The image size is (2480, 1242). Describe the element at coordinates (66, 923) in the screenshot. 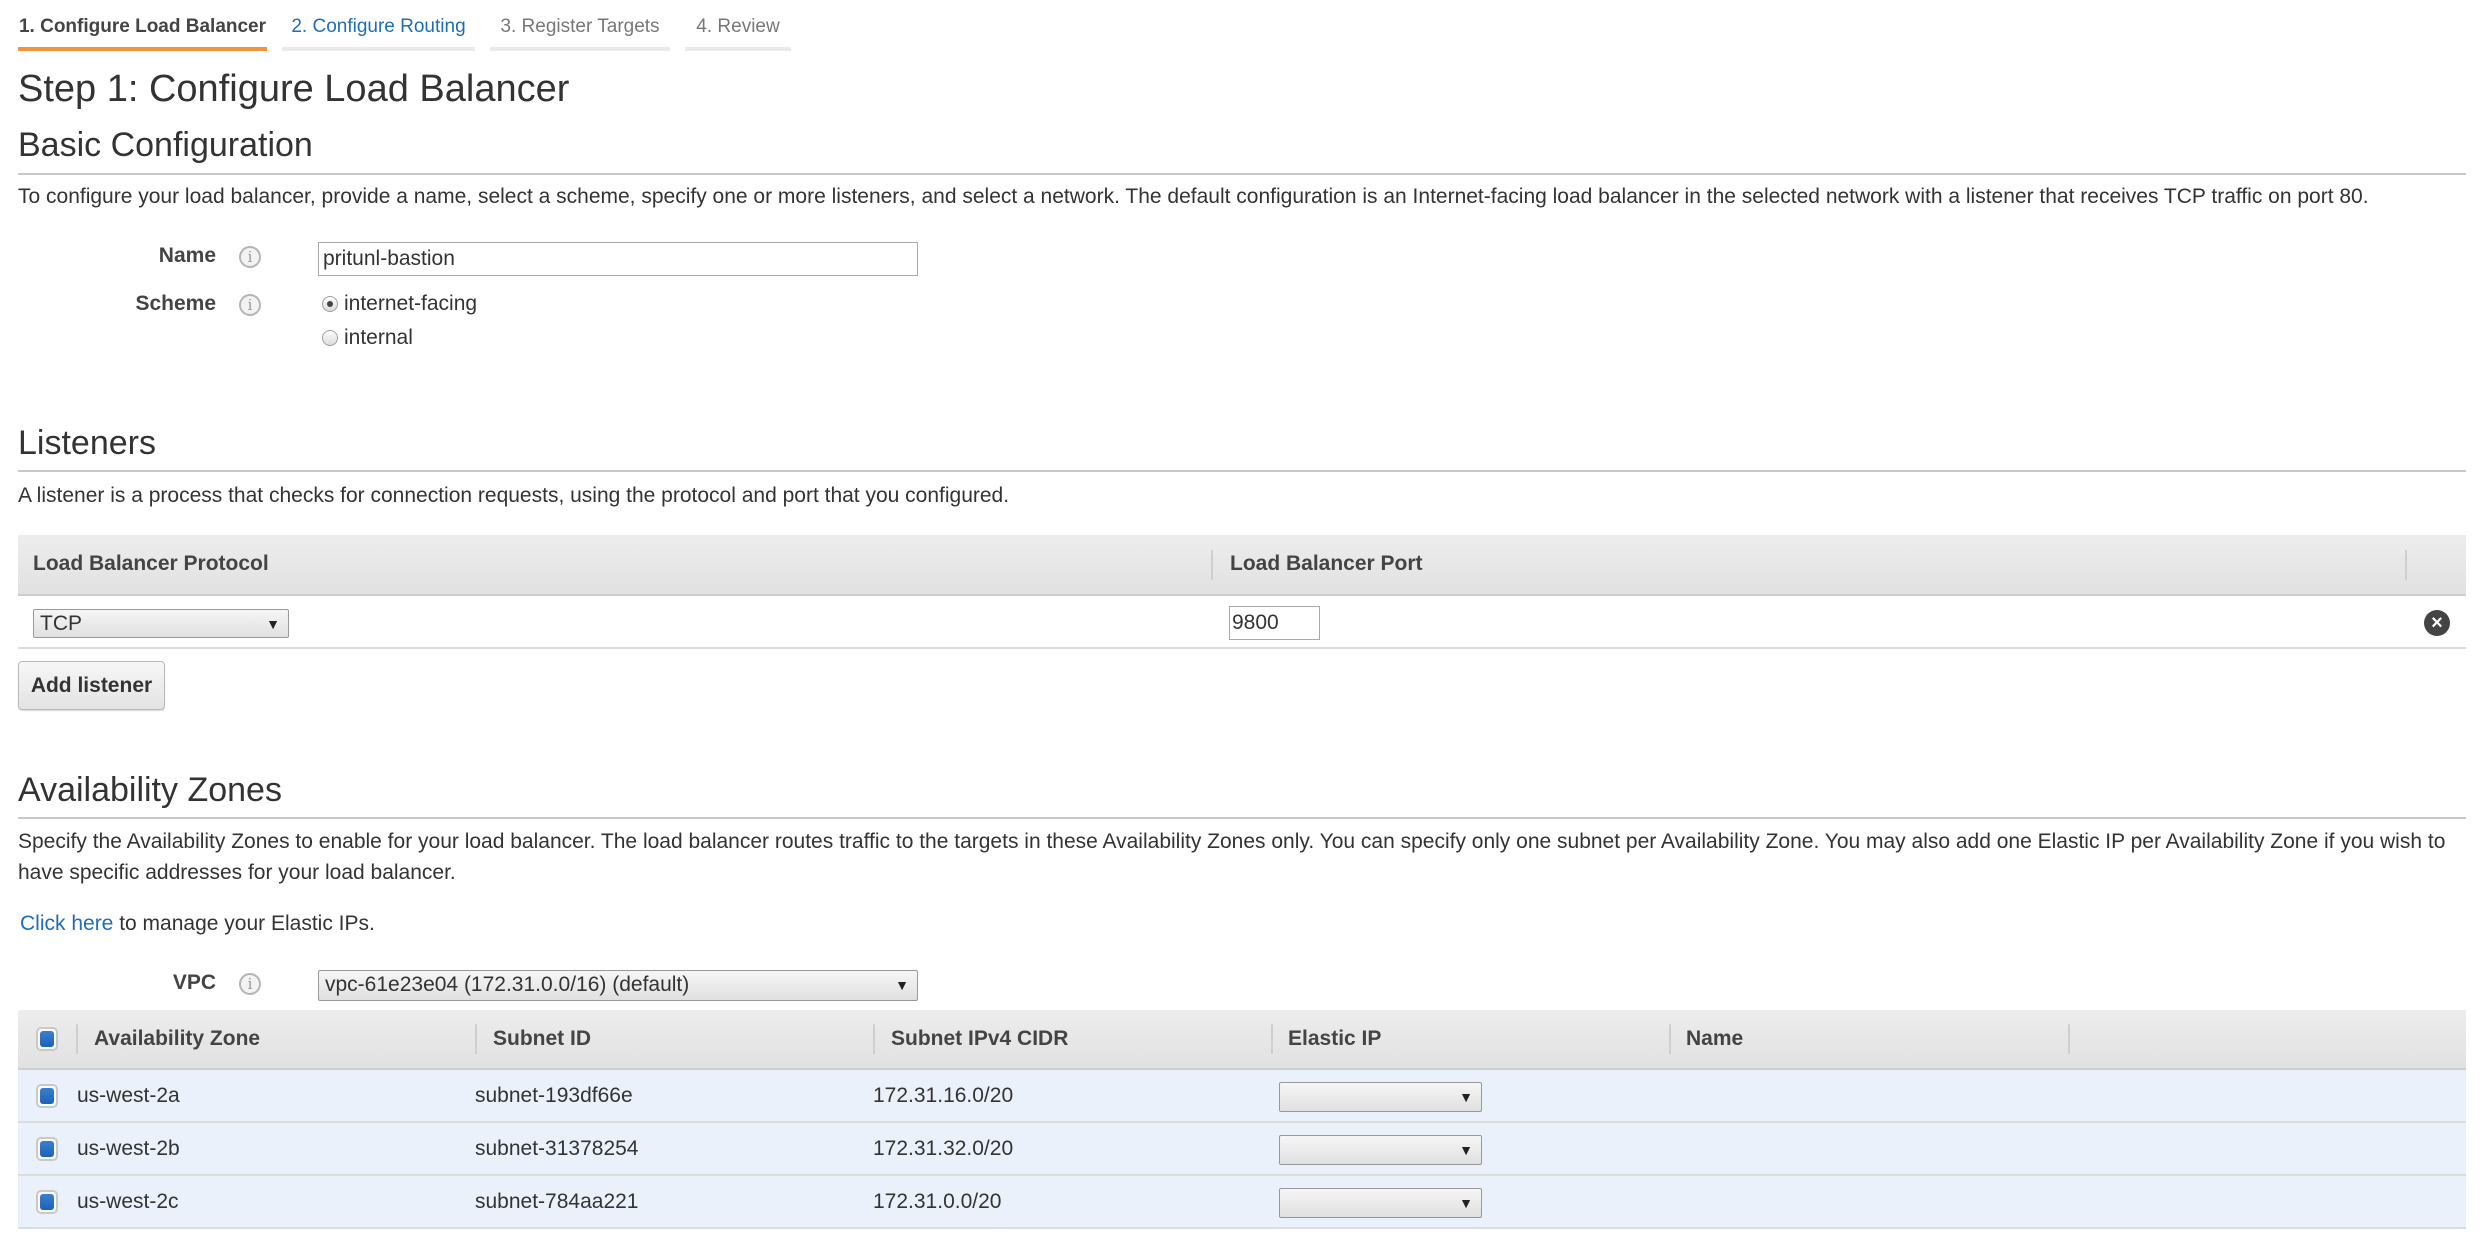

I see `manage-elastic-ips-link: Click here` at that location.